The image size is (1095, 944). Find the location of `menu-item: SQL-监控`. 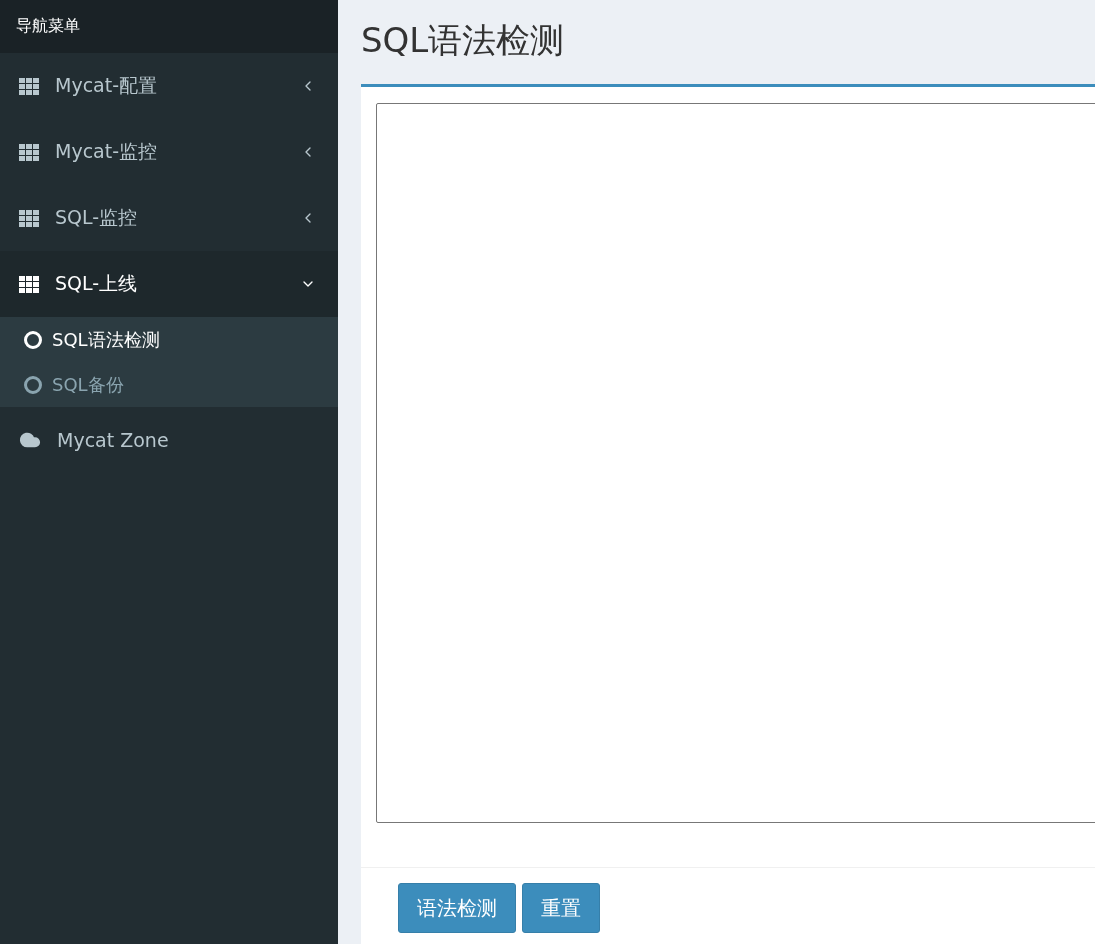

menu-item: SQL-监控 is located at coordinates (169, 218).